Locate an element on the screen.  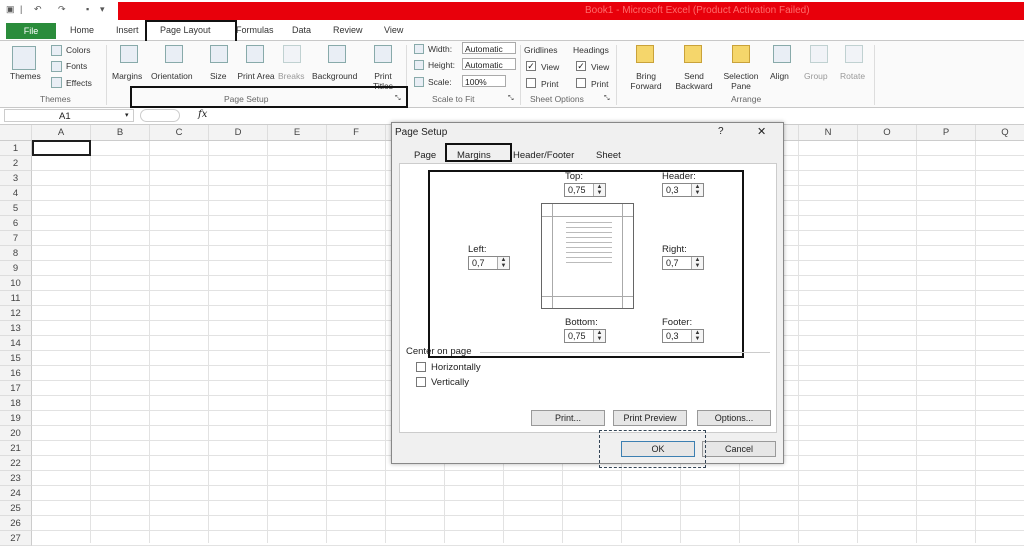
send-backward-icon is located at coordinates (693, 54).